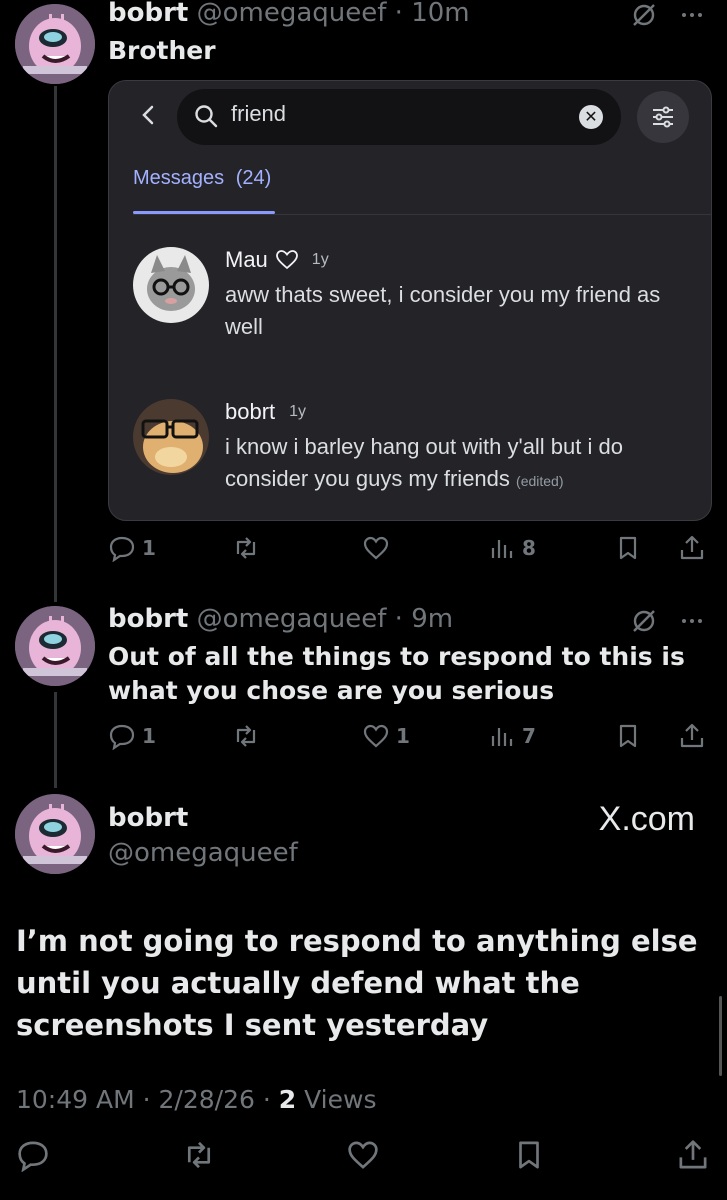 The image size is (727, 1200). I want to click on like-button: 1, so click(386, 736).